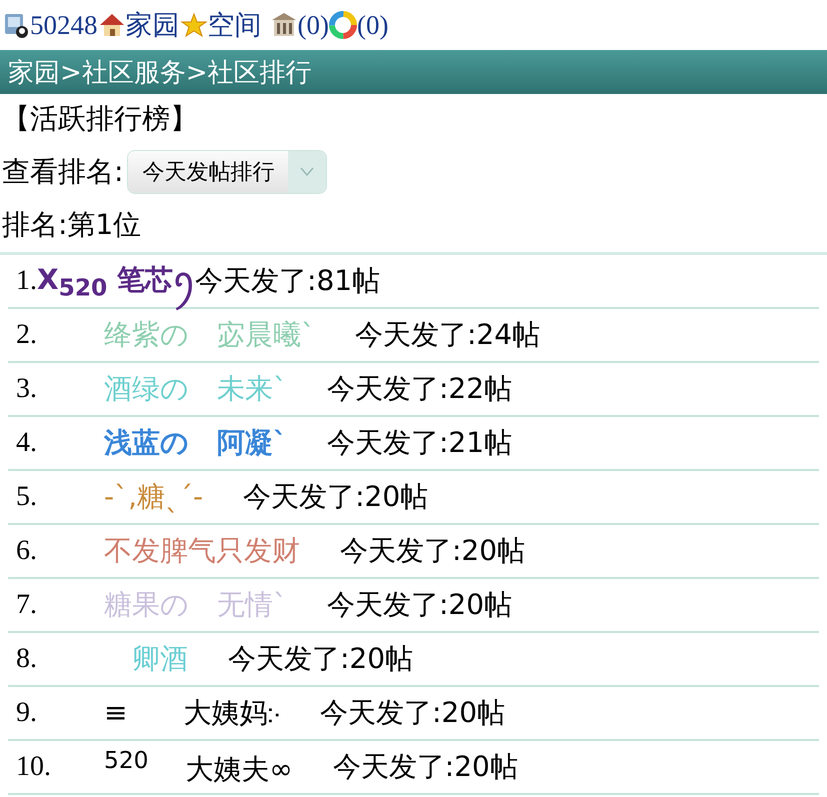 This screenshot has height=797, width=827. Describe the element at coordinates (235, 25) in the screenshot. I see `space-link: 空间` at that location.